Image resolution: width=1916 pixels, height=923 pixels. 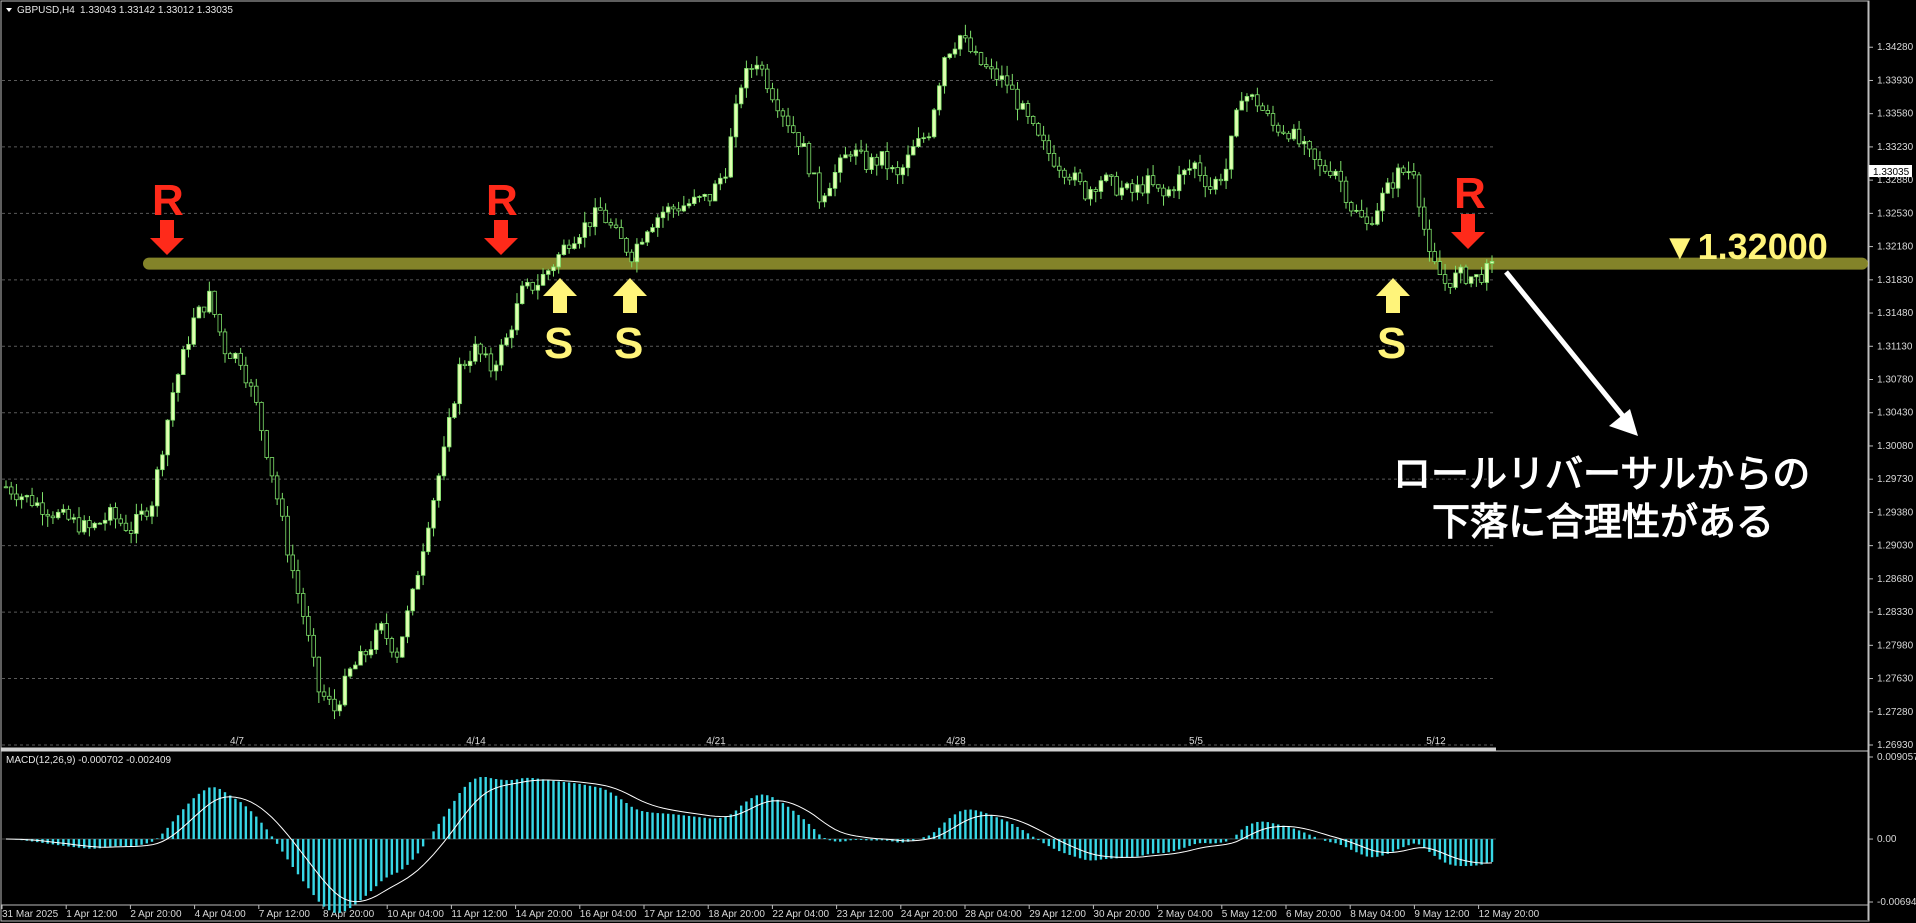 I want to click on key-level-band, so click(x=1005, y=263).